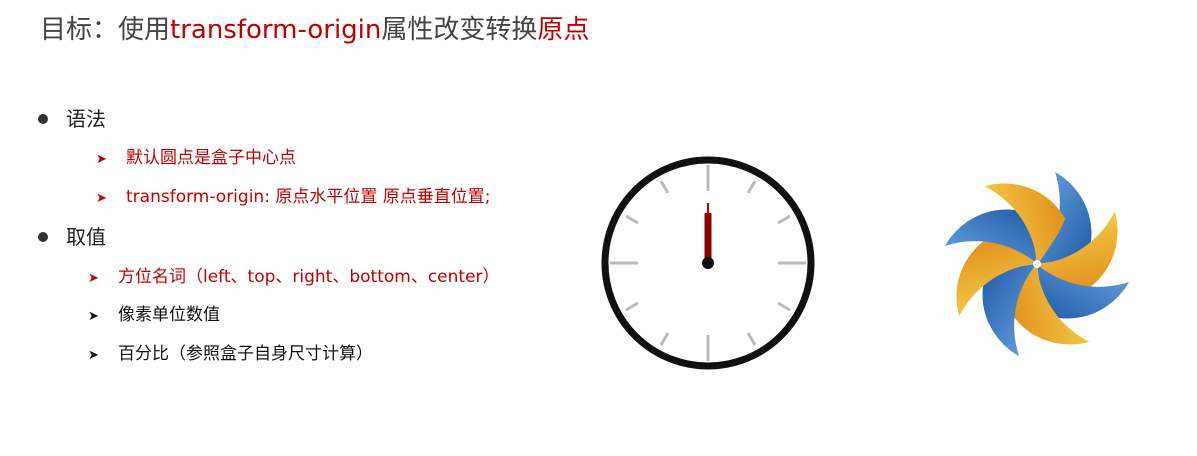  Describe the element at coordinates (86, 119) in the screenshot. I see `section-label: 语法` at that location.